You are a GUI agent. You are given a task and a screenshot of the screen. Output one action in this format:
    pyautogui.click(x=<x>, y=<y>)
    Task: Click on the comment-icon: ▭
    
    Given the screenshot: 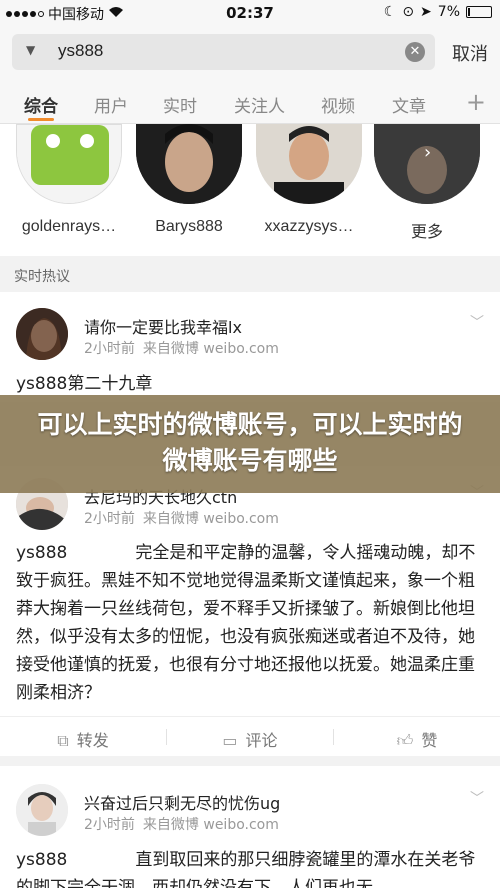 What is the action you would take?
    pyautogui.click(x=230, y=740)
    